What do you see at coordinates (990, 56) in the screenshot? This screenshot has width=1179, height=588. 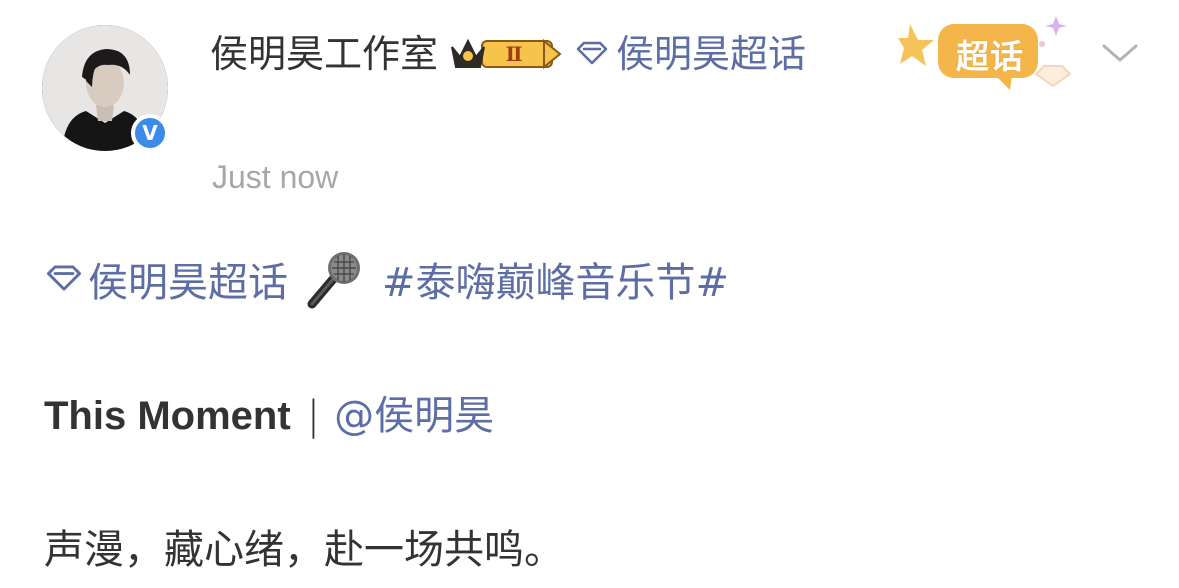 I see `super-topic-badge-label: 超话` at bounding box center [990, 56].